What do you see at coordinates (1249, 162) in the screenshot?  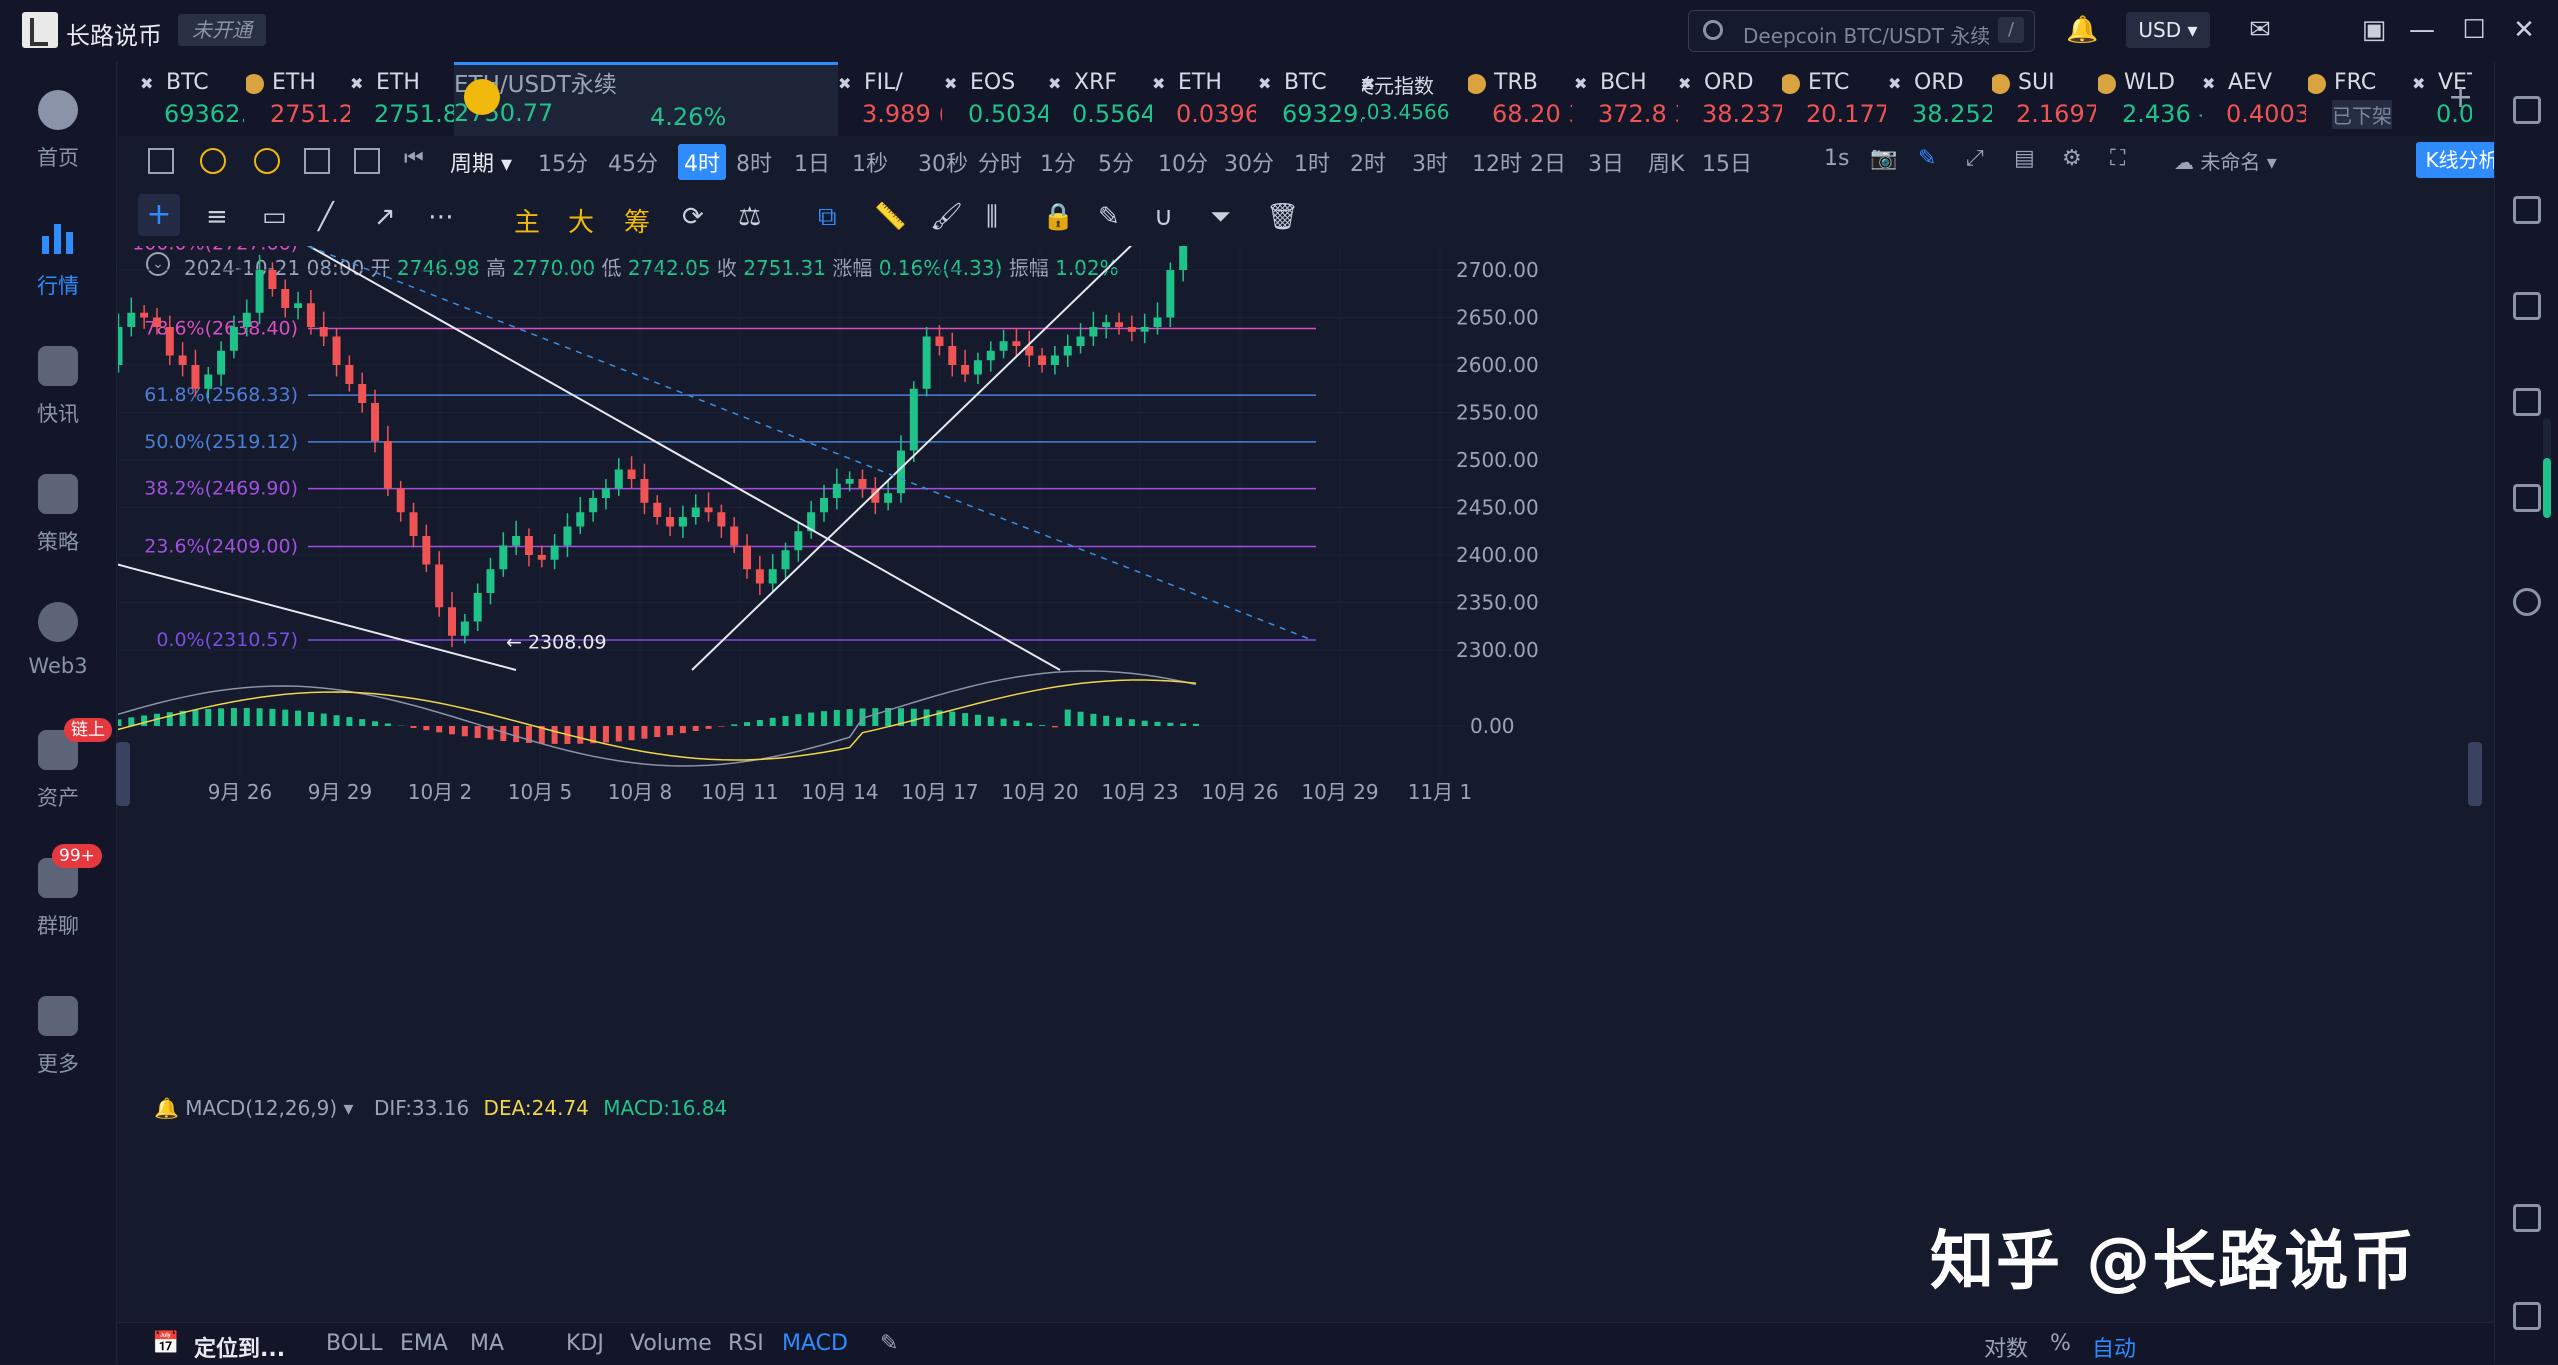 I see `interval-12: 30分` at bounding box center [1249, 162].